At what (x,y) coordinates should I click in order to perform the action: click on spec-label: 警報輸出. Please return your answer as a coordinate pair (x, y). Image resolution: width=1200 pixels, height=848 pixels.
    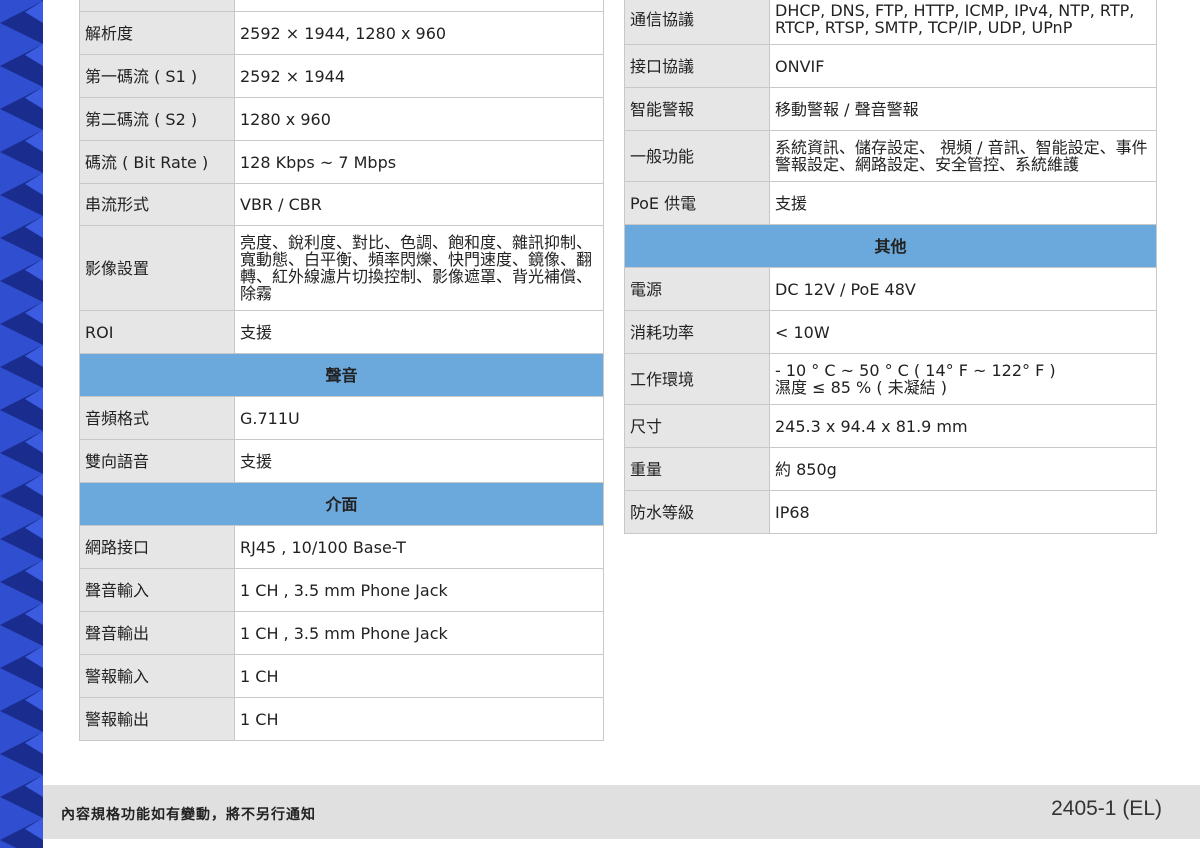
    Looking at the image, I should click on (157, 719).